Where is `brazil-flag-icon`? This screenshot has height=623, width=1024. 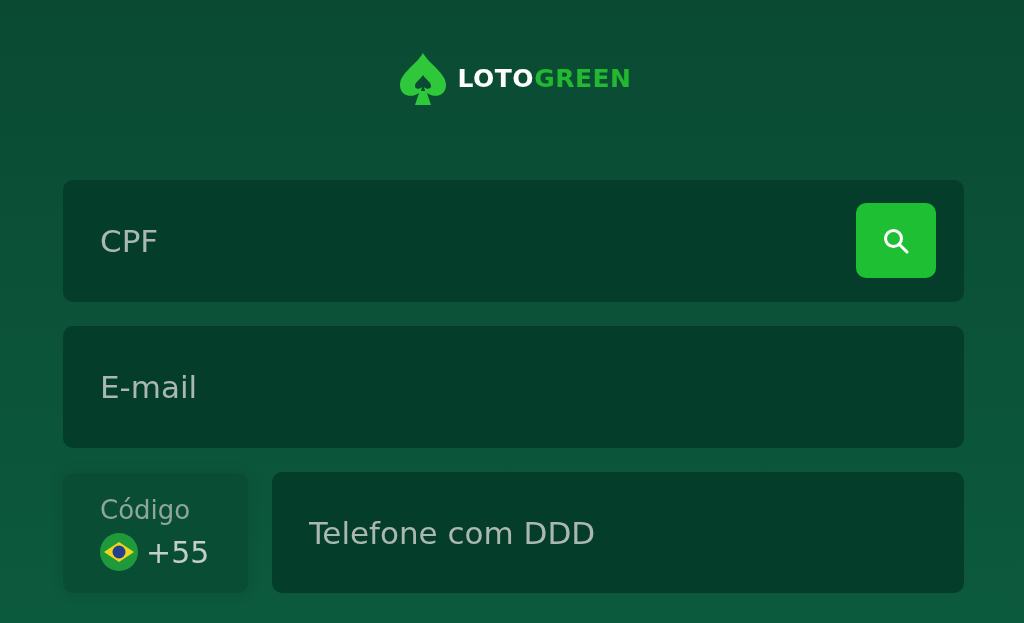
brazil-flag-icon is located at coordinates (119, 552).